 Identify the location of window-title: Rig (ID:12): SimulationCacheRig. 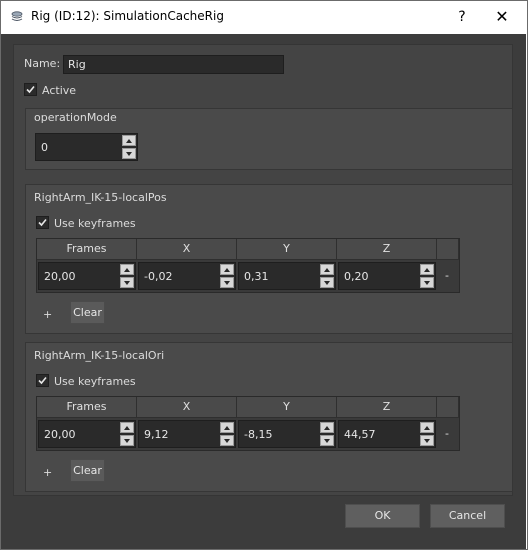
(127, 16).